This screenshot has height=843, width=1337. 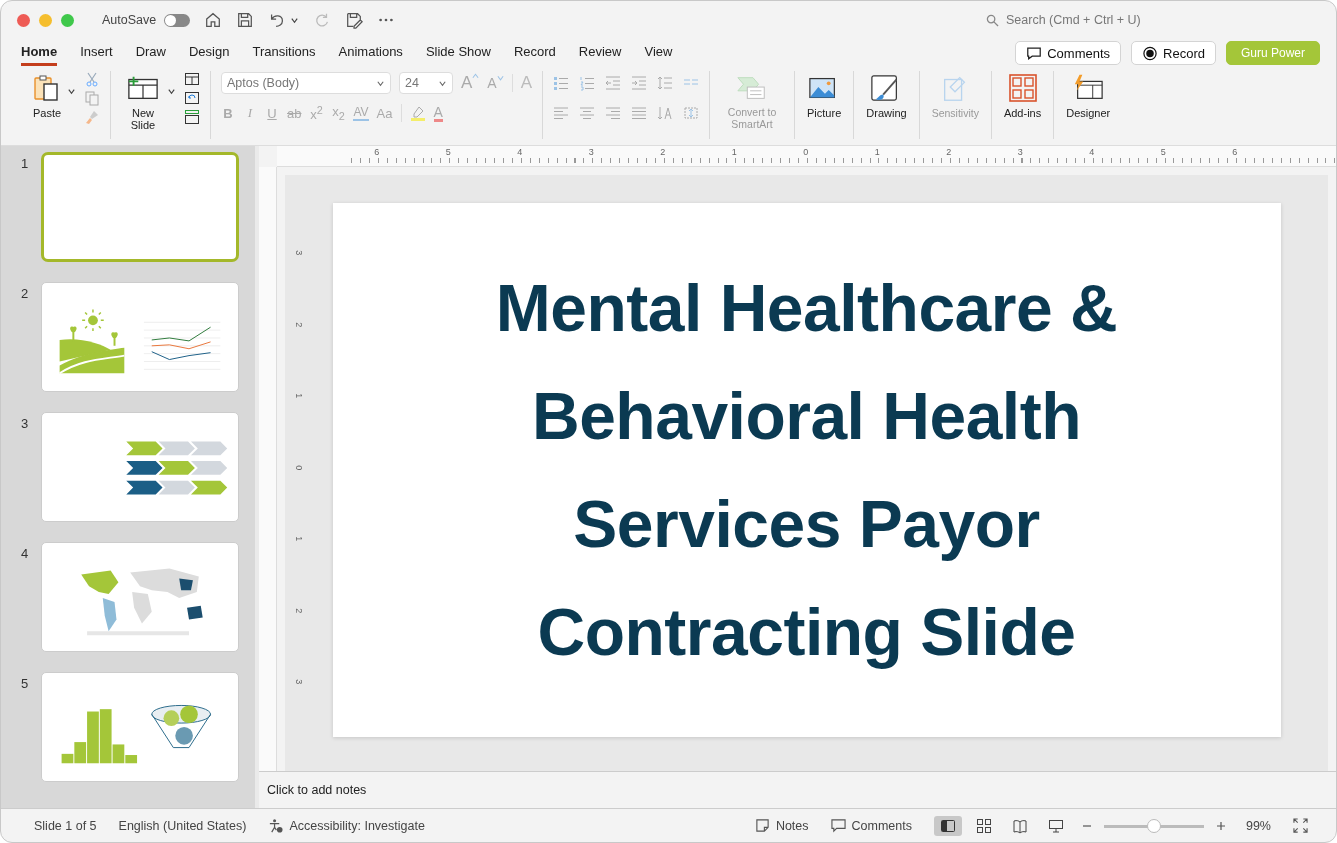 What do you see at coordinates (824, 96) in the screenshot?
I see `picture-button: Picture` at bounding box center [824, 96].